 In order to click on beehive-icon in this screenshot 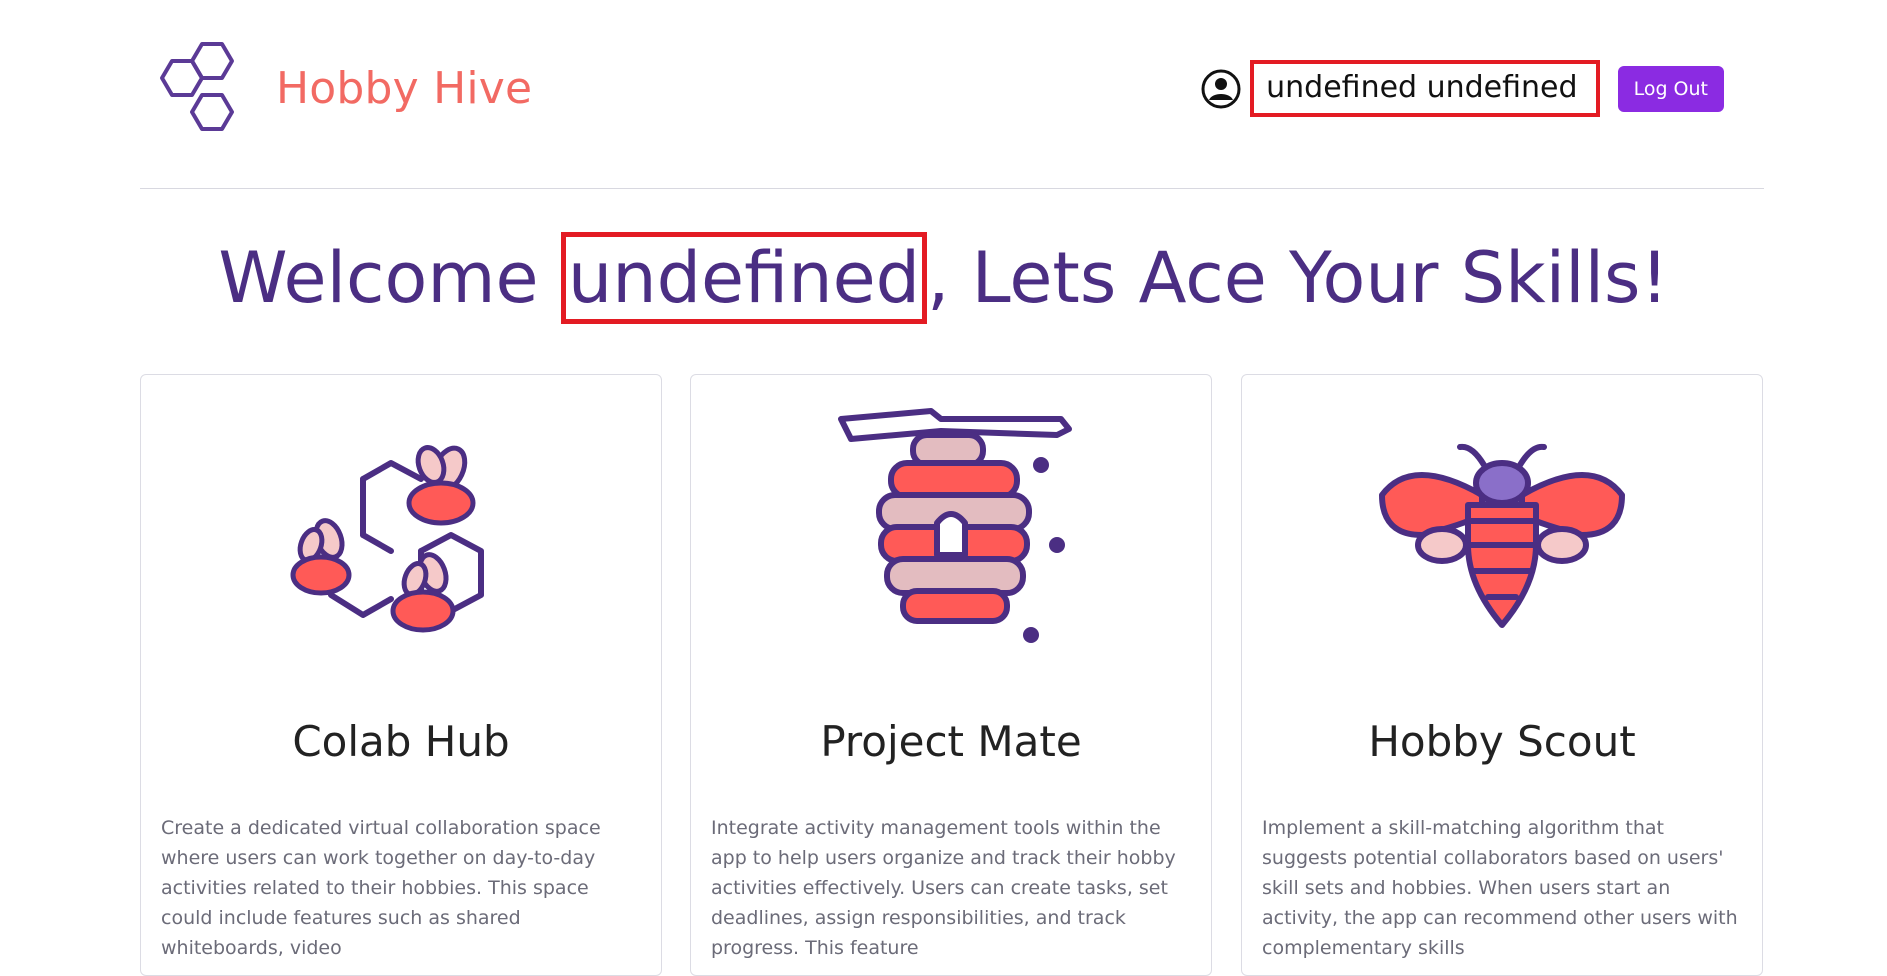, I will do `click(955, 525)`.